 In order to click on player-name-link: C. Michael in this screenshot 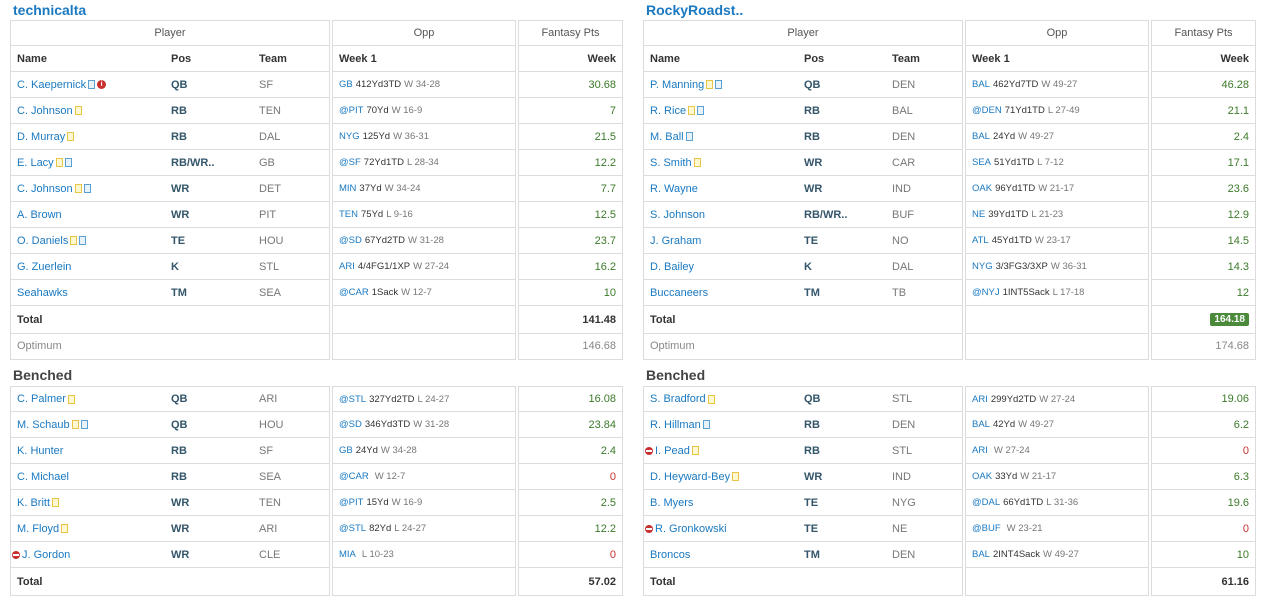, I will do `click(43, 477)`.